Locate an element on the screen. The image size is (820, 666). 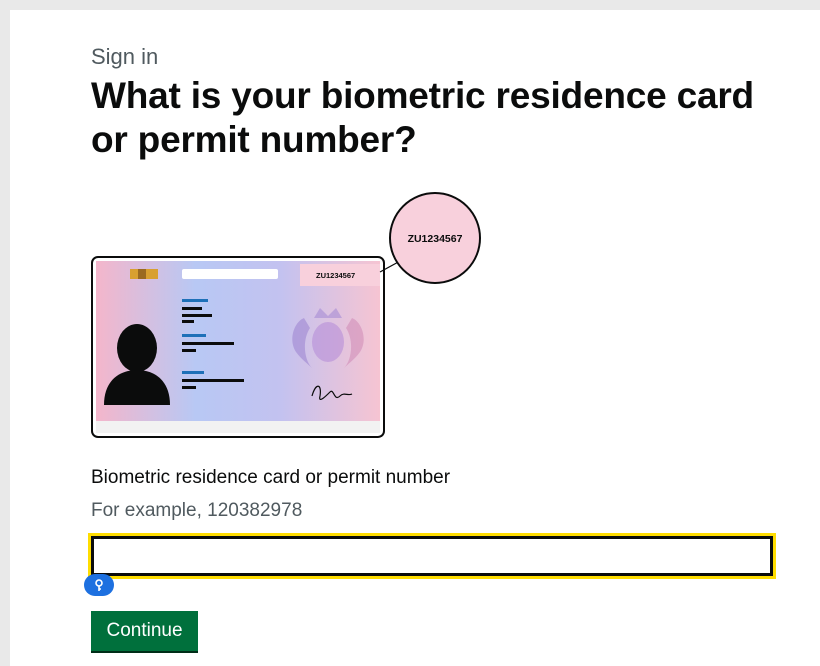
card-number-input is located at coordinates (432, 556).